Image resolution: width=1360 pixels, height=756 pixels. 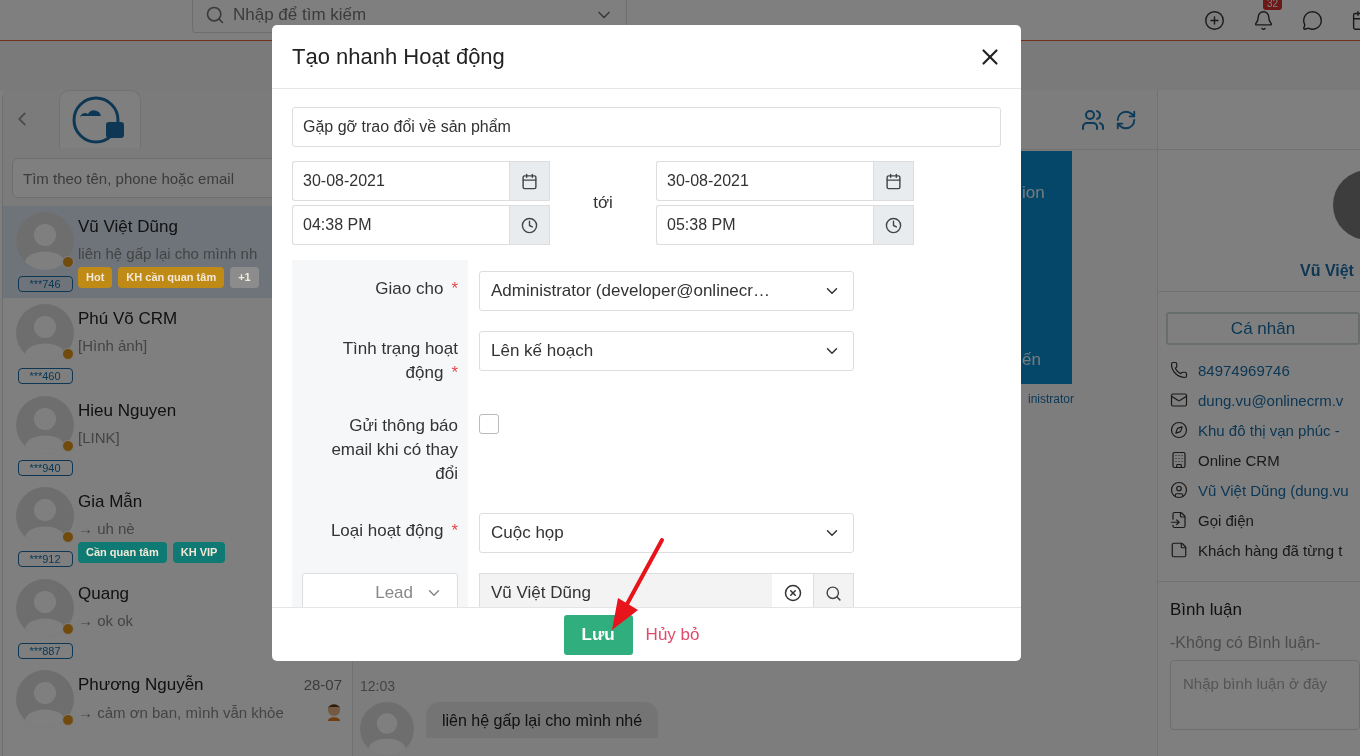 I want to click on select-field: Lên kế hoạch, so click(x=666, y=351).